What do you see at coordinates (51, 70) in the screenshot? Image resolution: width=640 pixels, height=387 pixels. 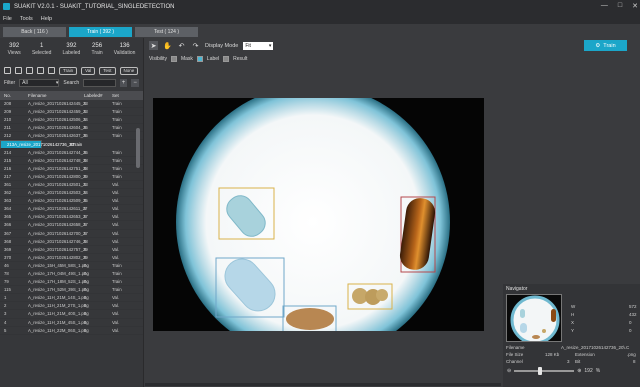 I see `export-icon` at bounding box center [51, 70].